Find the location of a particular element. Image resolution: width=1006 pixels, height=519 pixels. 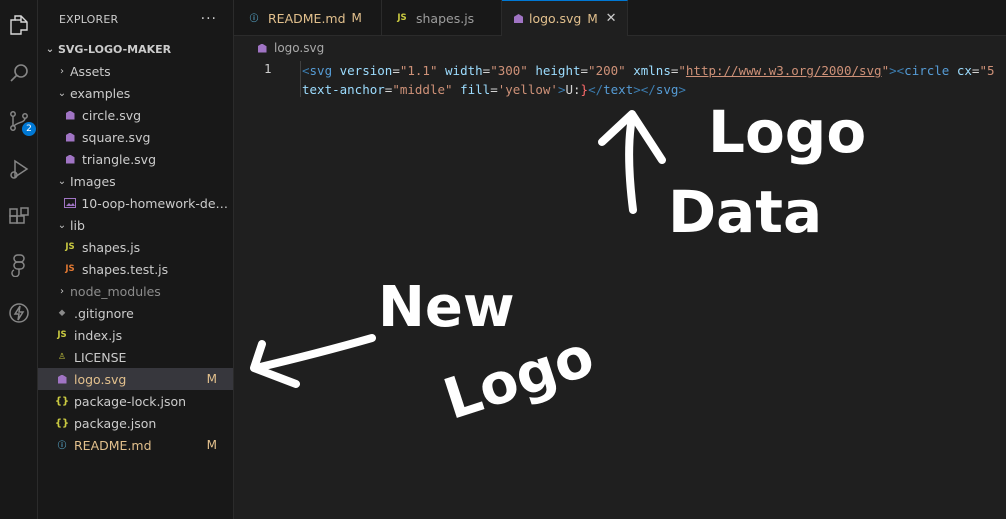

tree-file-gitignore: ◆ .gitignore is located at coordinates (135, 313).